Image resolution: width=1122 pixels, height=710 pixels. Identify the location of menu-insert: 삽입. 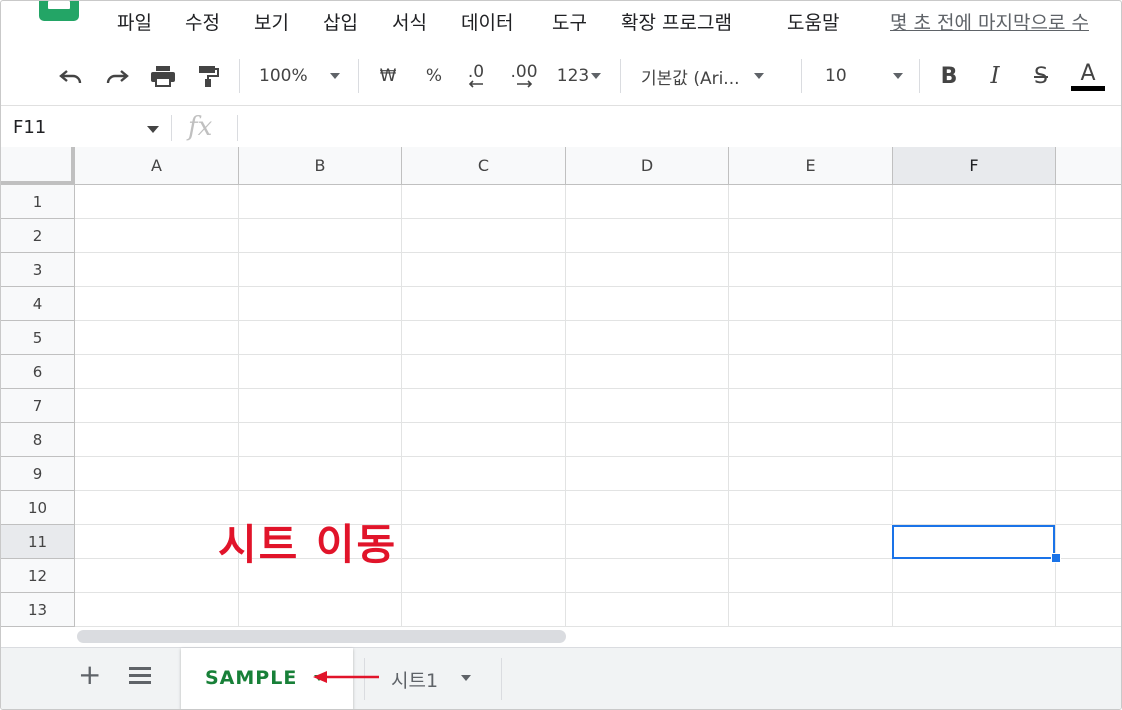
(340, 21).